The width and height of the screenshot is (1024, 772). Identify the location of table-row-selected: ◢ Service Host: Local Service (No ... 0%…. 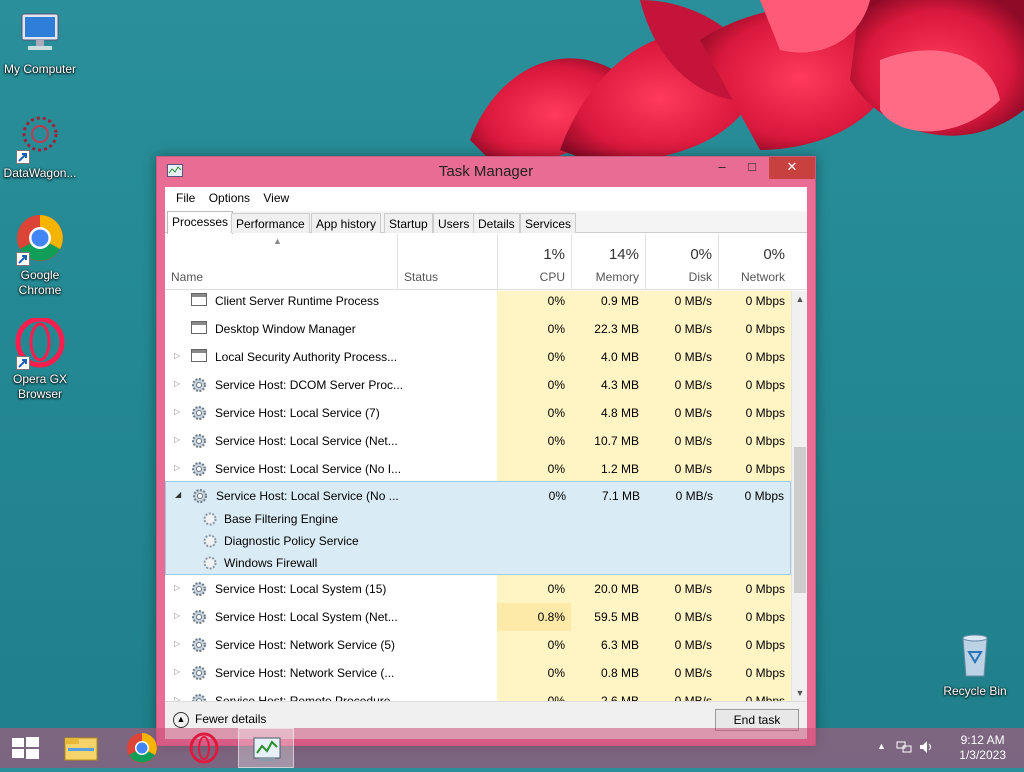
(478, 496).